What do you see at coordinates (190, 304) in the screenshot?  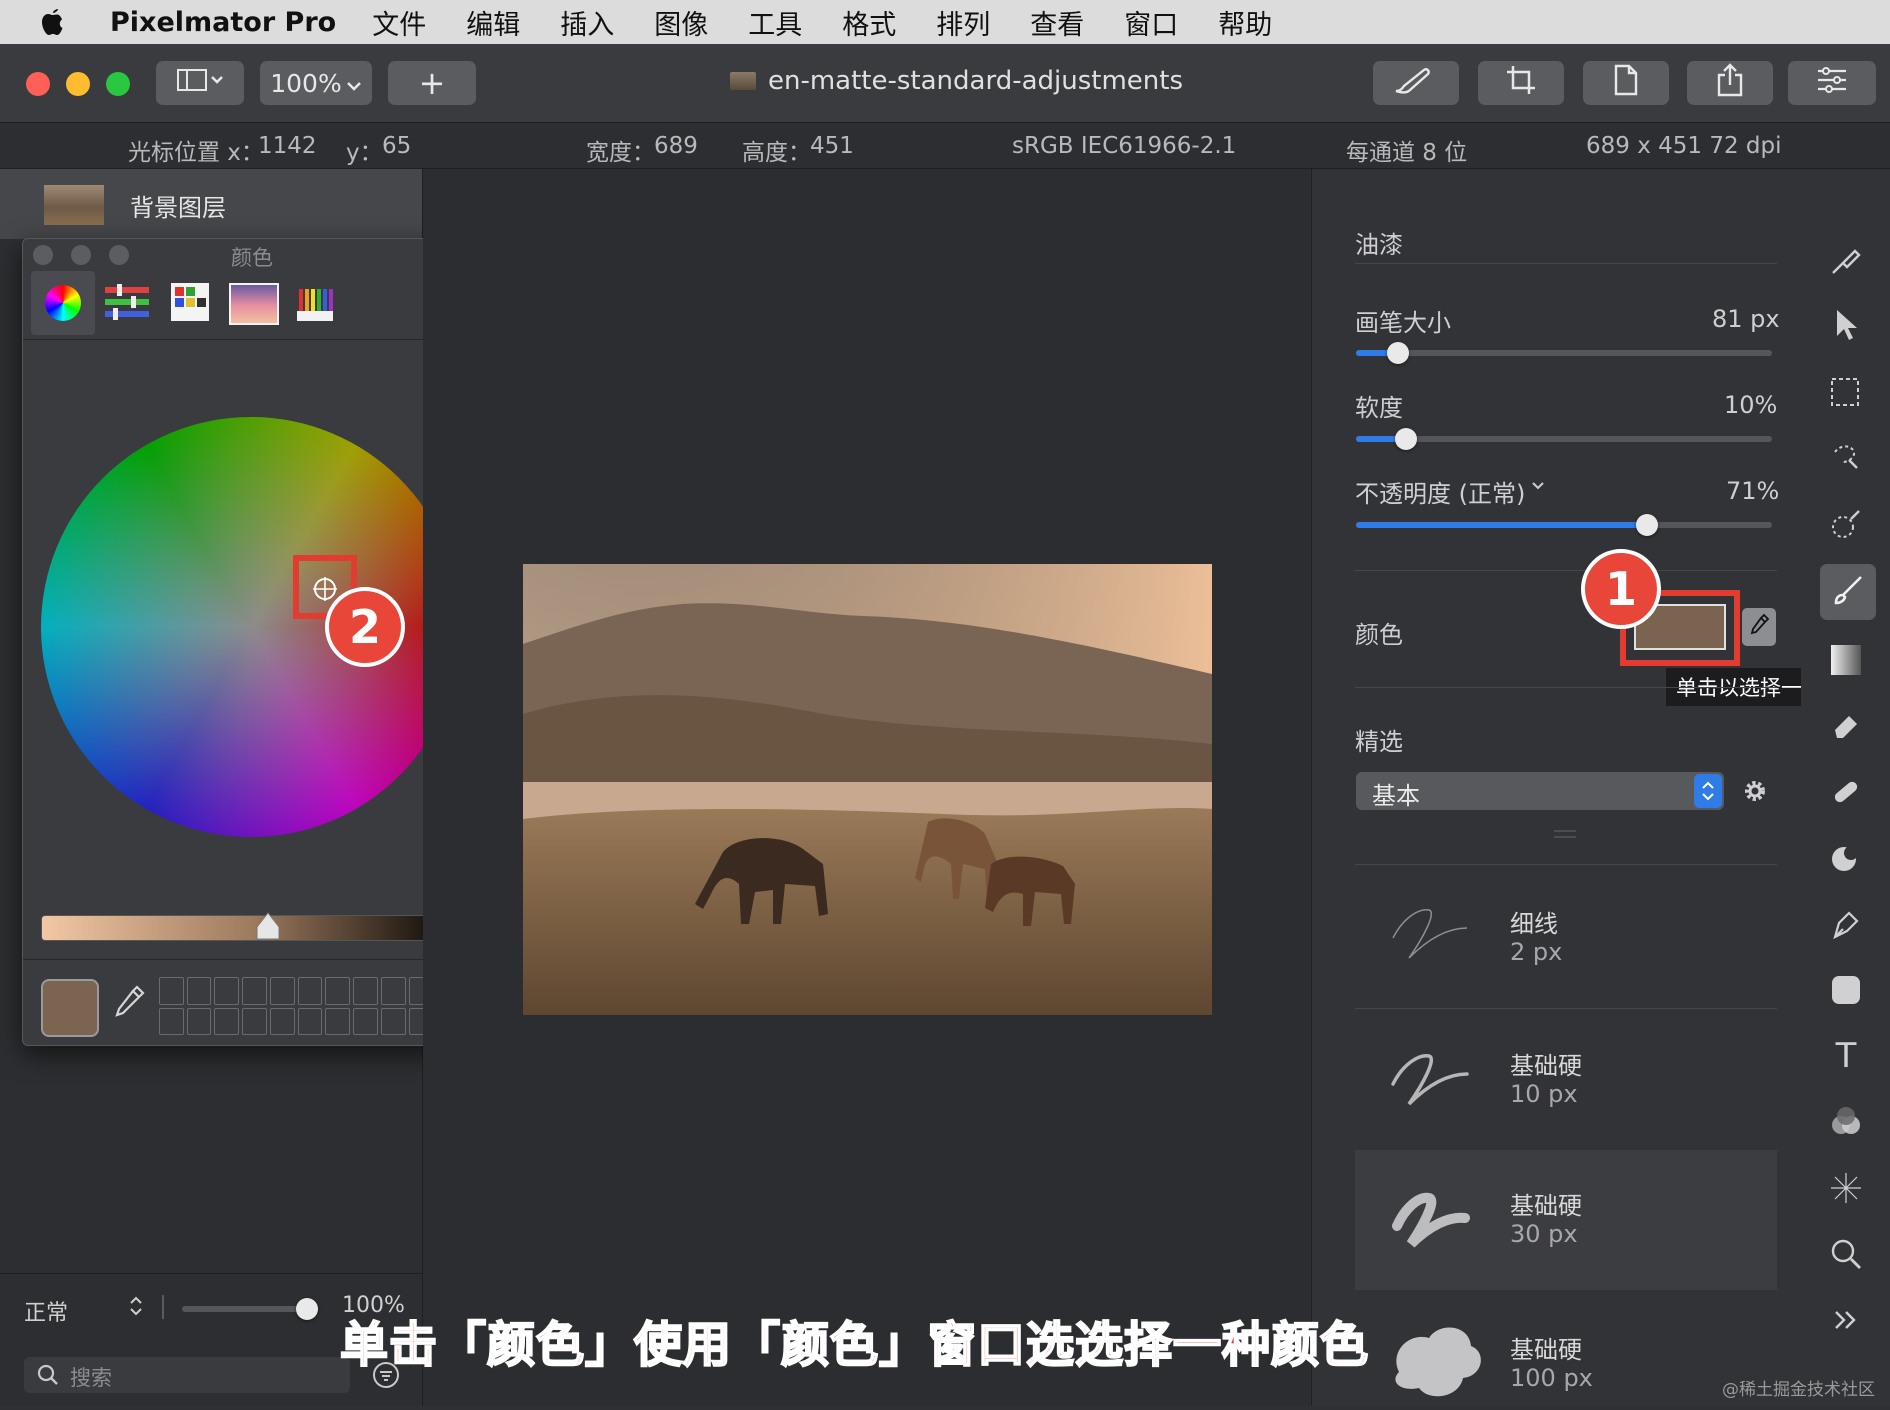 I see `color-palettes-icon` at bounding box center [190, 304].